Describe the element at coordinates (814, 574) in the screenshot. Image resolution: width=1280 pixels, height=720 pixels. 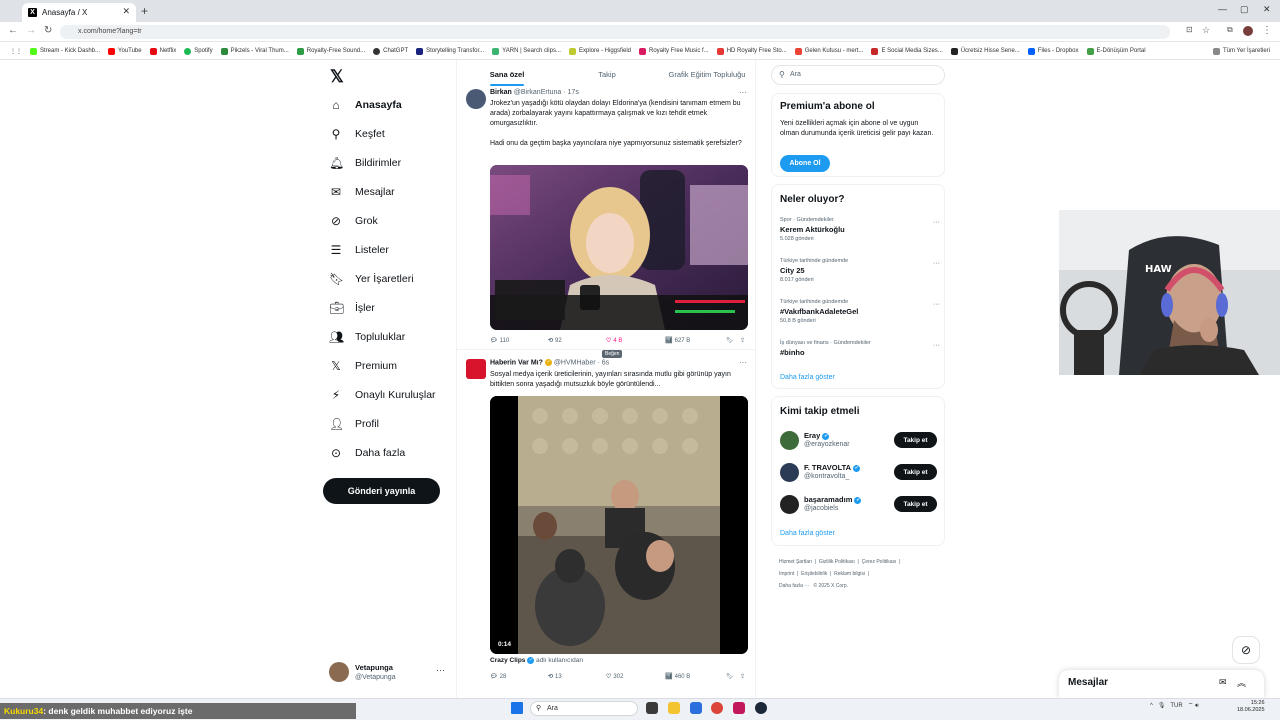
I see `footer-link: Erişilebilirlik` at that location.